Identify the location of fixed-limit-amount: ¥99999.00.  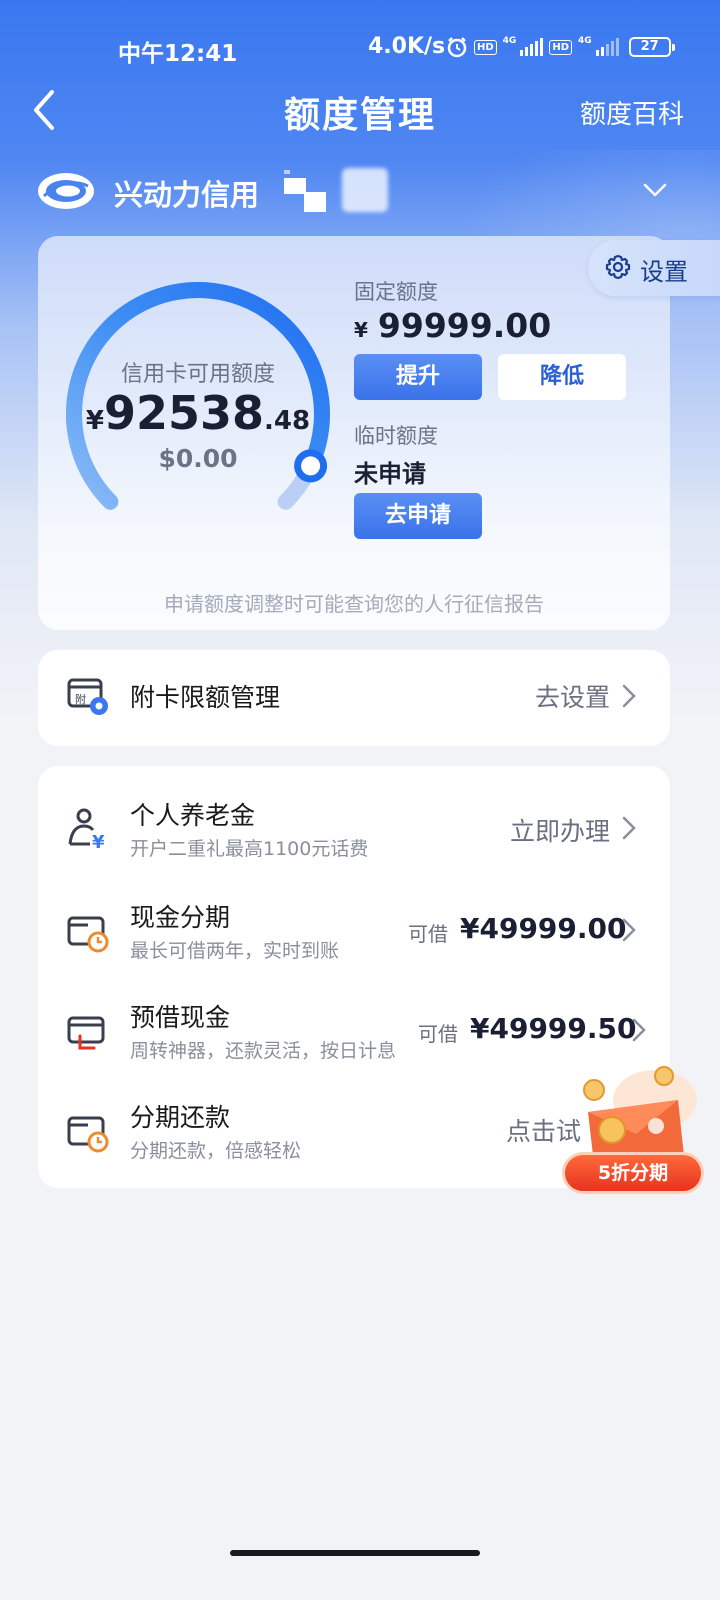
(452, 325).